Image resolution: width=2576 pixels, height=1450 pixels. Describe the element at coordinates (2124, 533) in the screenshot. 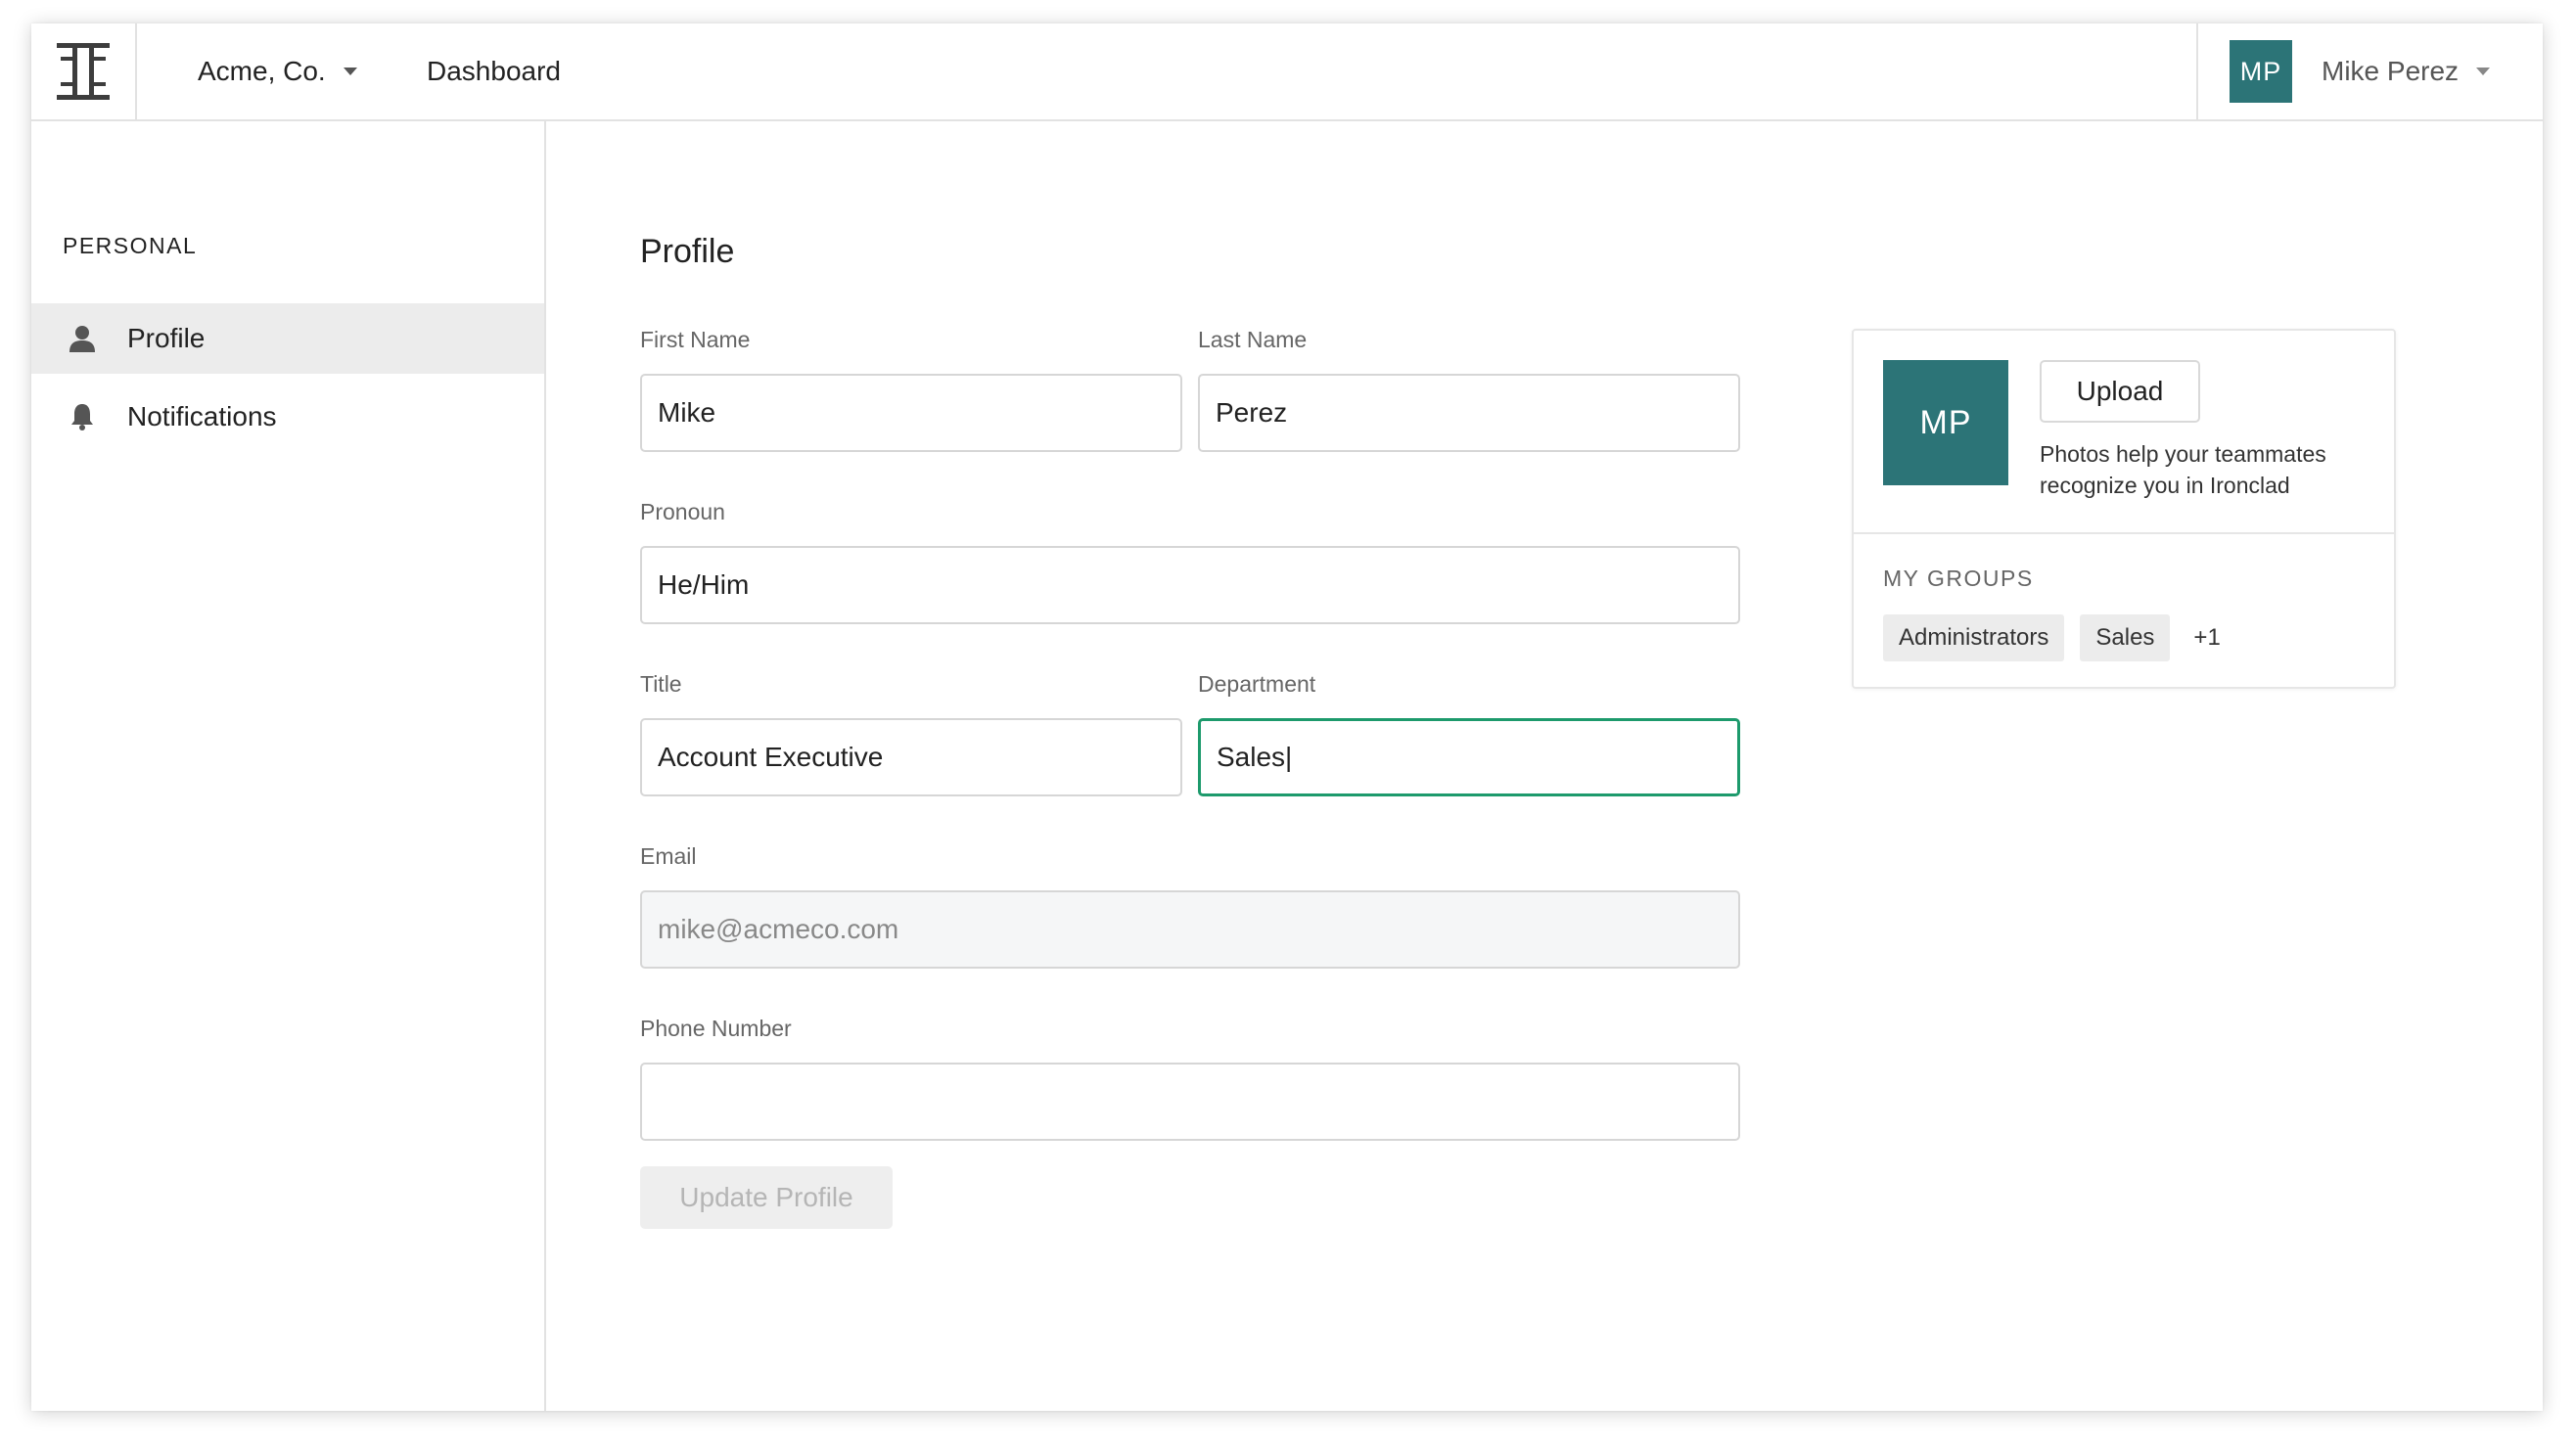

I see `divider` at that location.